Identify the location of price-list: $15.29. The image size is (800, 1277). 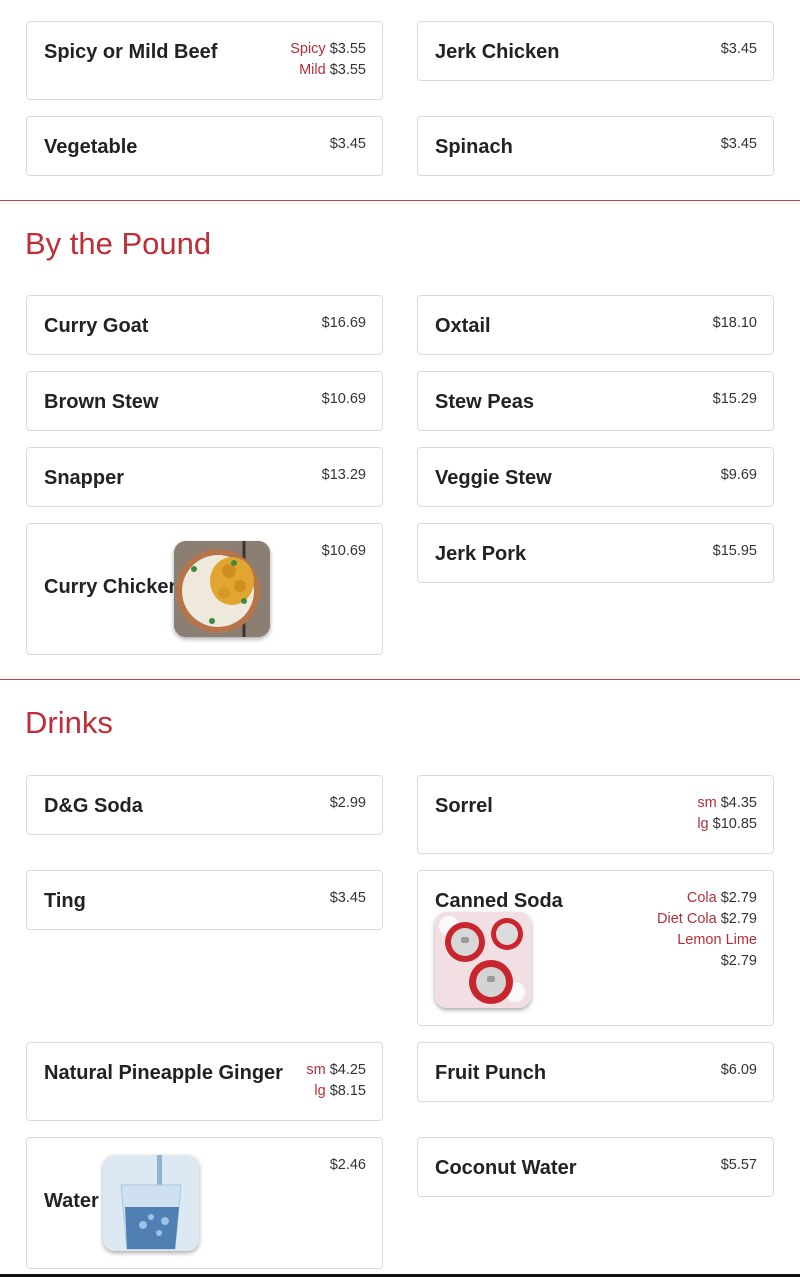
(735, 399).